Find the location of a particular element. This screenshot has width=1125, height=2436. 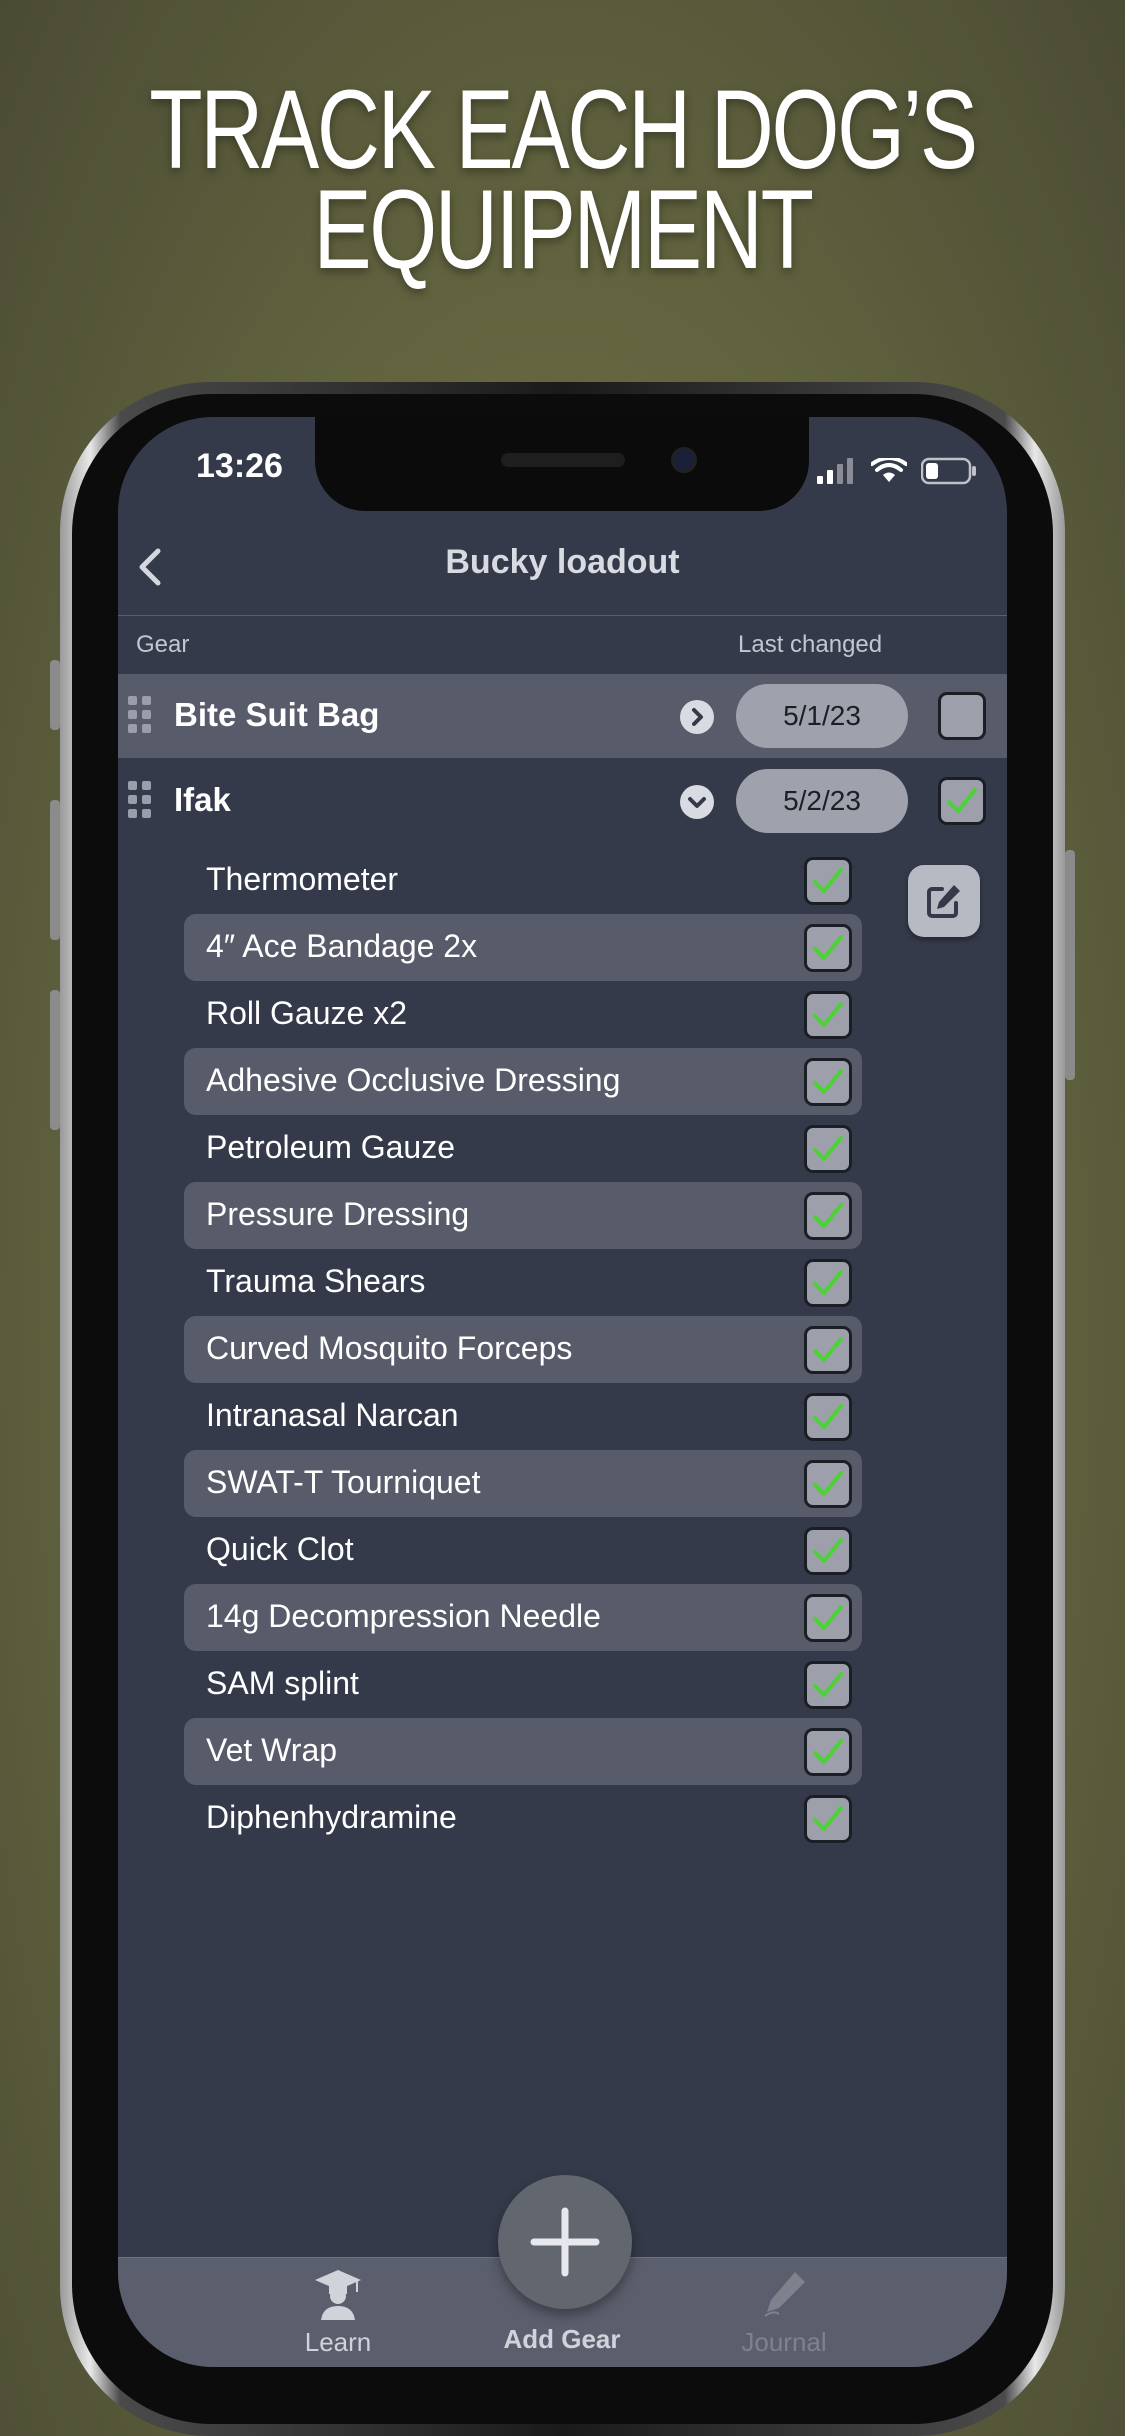

list-item: Adhesive Occlusive Dressing is located at coordinates (523, 1081).